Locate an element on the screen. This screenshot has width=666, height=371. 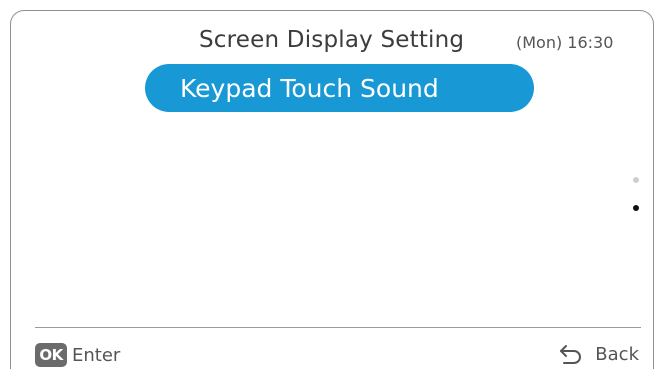
footer-divider is located at coordinates (338, 327).